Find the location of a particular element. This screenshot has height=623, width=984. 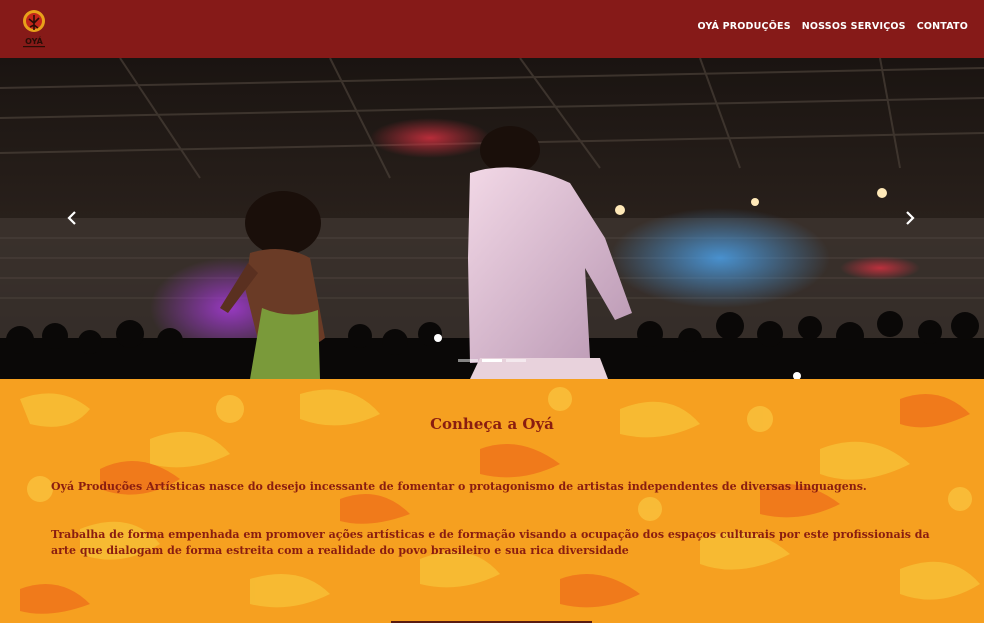

carousel-next-button is located at coordinates (910, 218).